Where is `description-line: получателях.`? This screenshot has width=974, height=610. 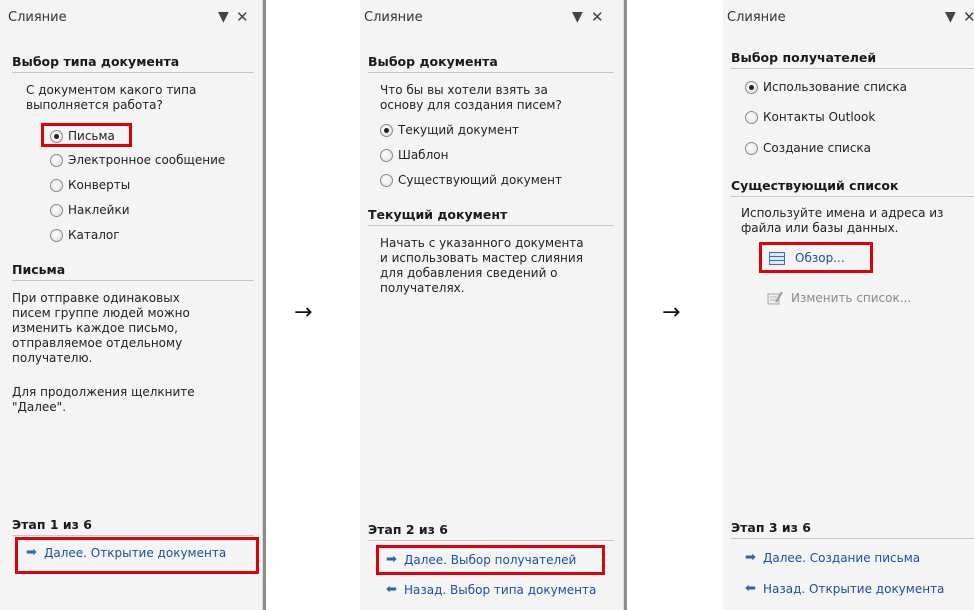 description-line: получателях. is located at coordinates (422, 288).